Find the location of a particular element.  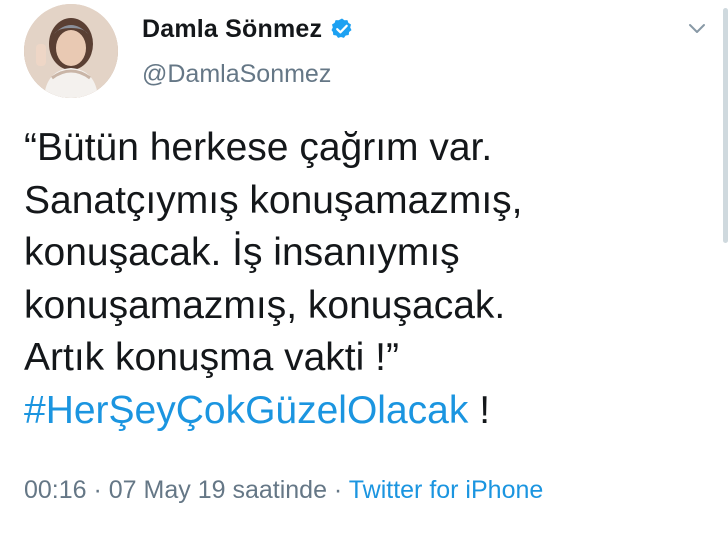

verified-badge-icon is located at coordinates (342, 29).